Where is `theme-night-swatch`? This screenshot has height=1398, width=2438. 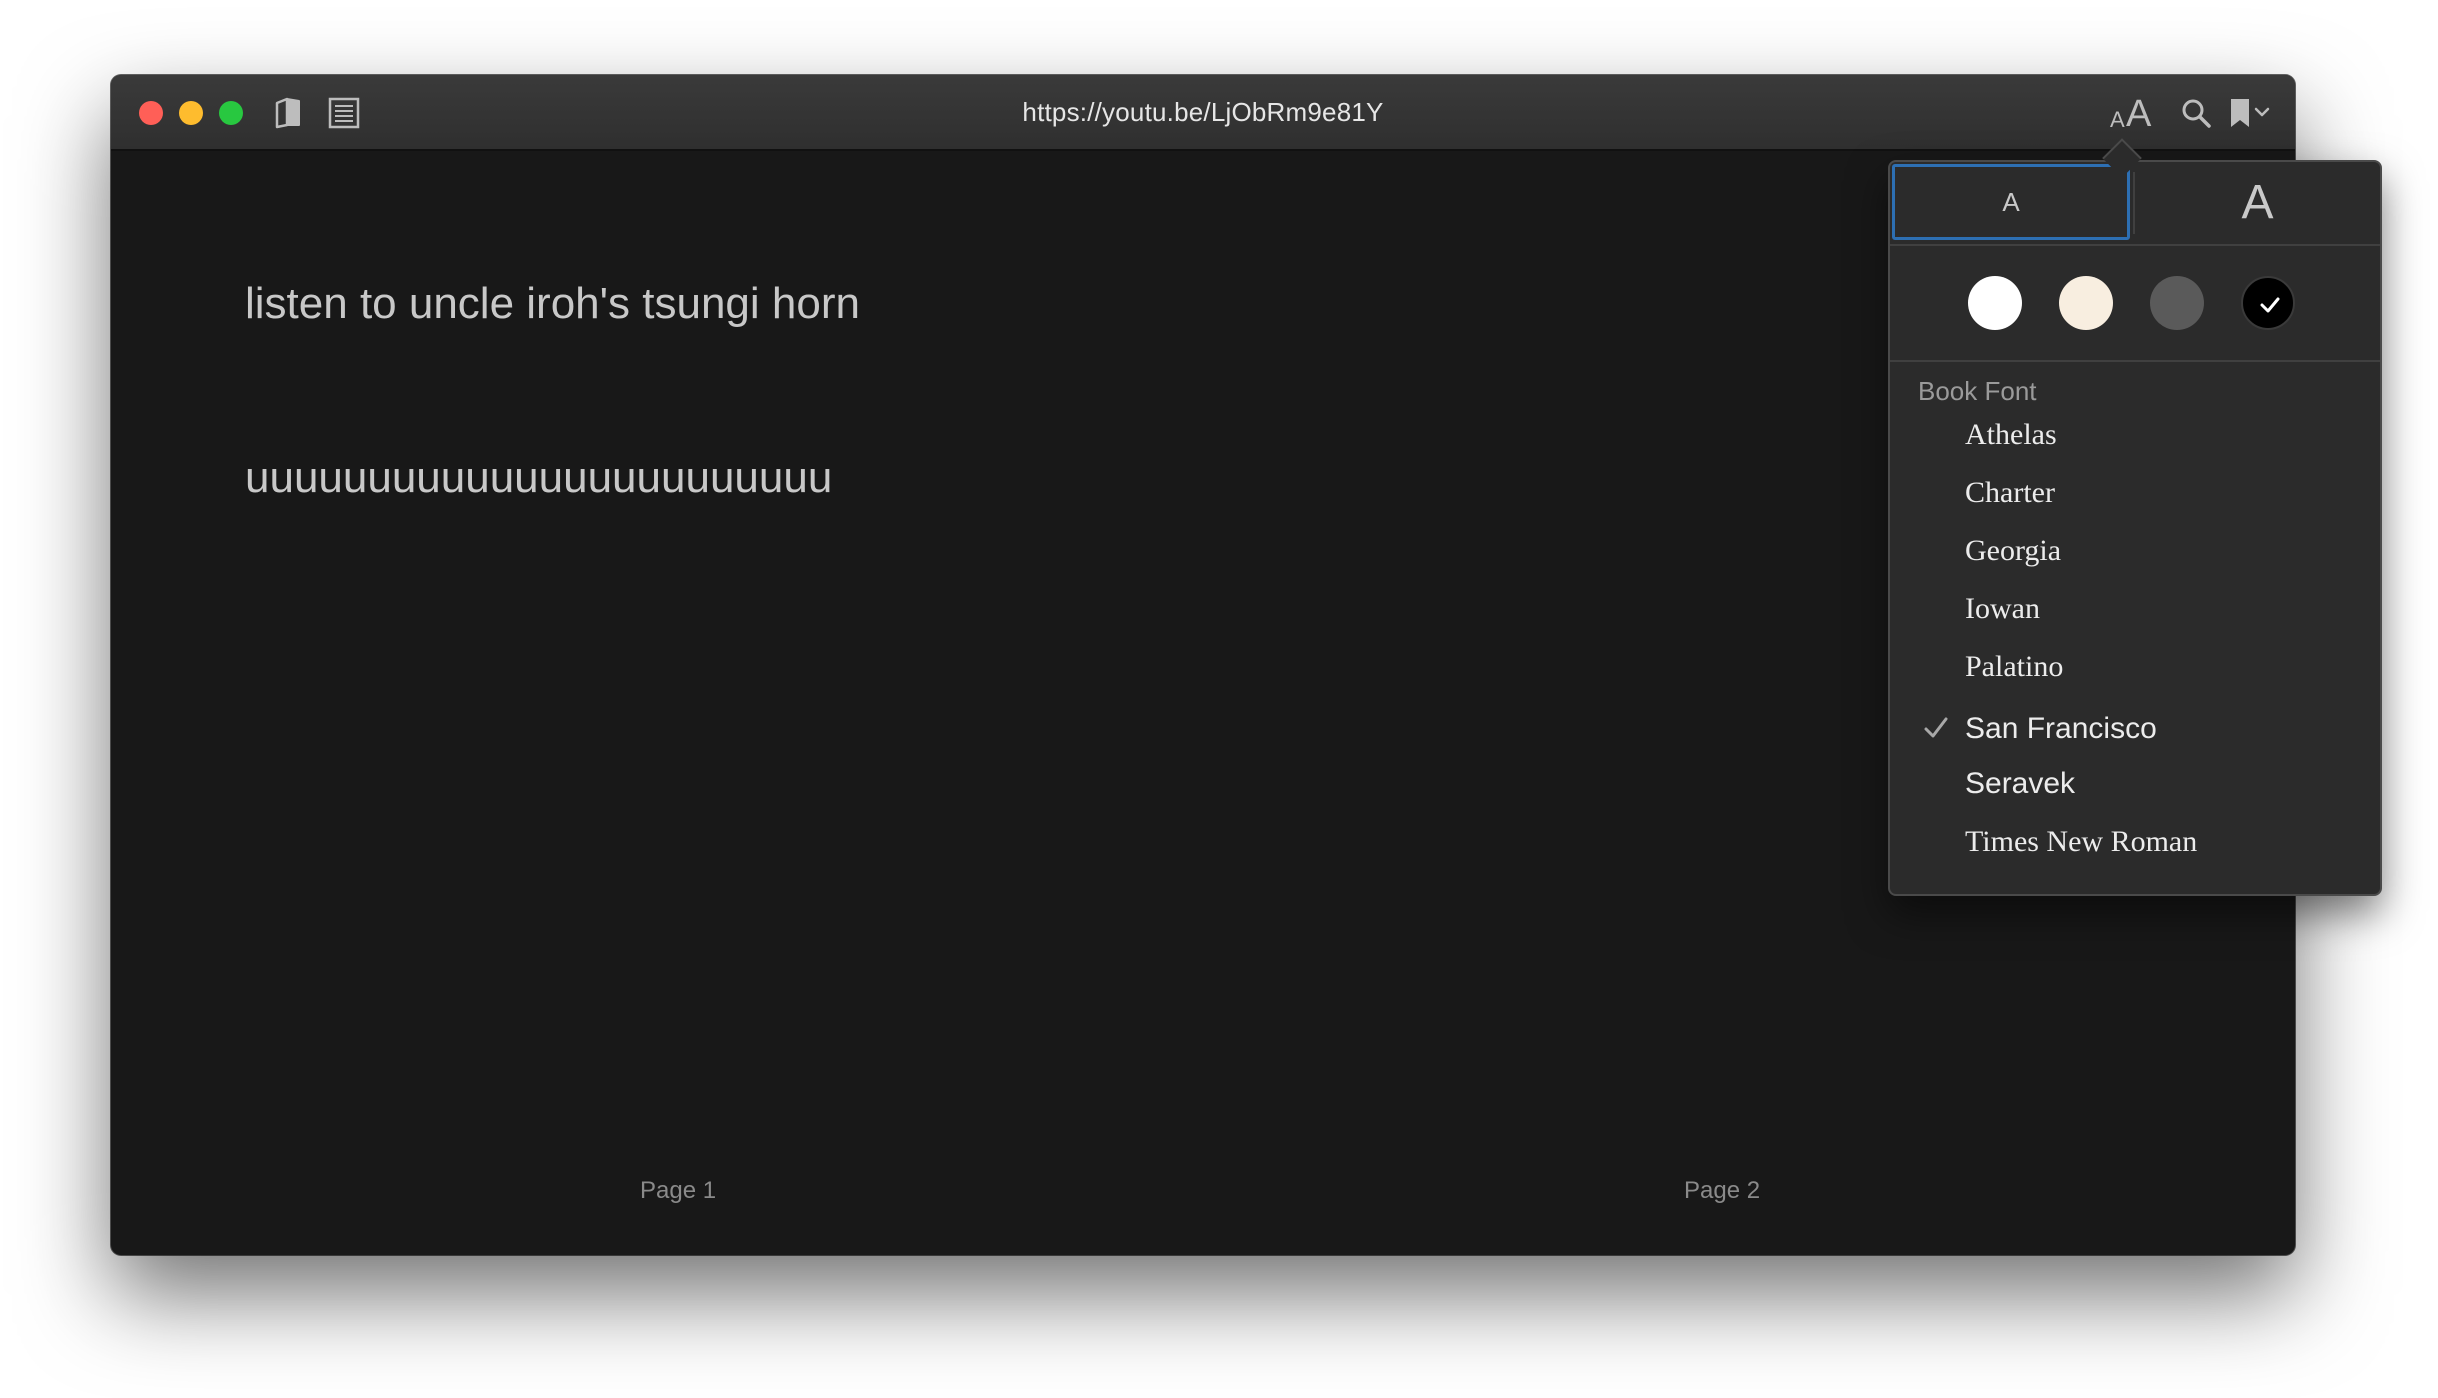 theme-night-swatch is located at coordinates (2268, 303).